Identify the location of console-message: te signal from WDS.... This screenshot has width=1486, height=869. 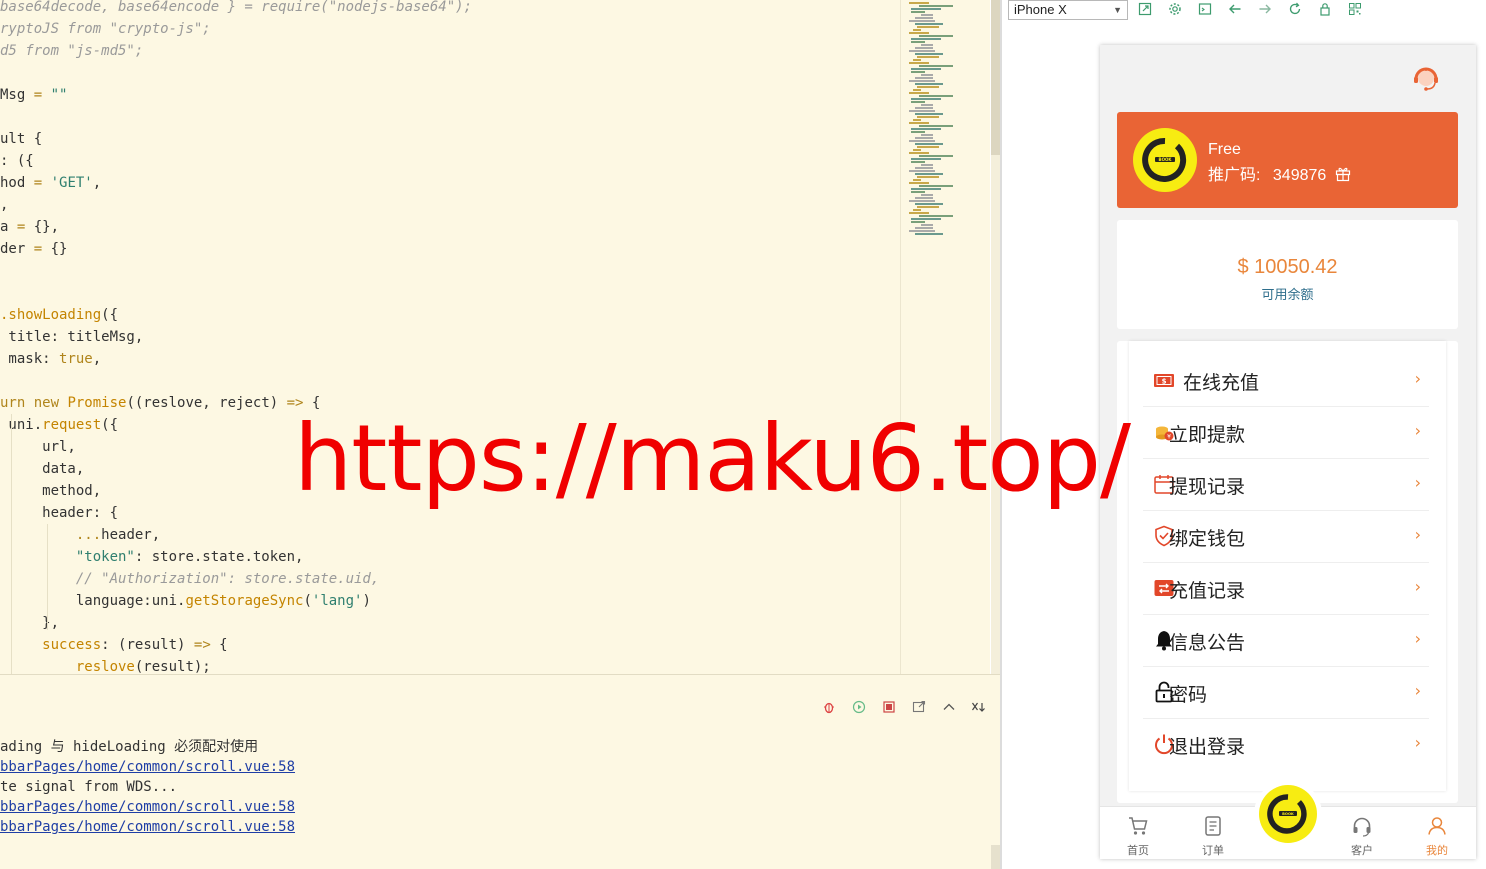
(89, 787).